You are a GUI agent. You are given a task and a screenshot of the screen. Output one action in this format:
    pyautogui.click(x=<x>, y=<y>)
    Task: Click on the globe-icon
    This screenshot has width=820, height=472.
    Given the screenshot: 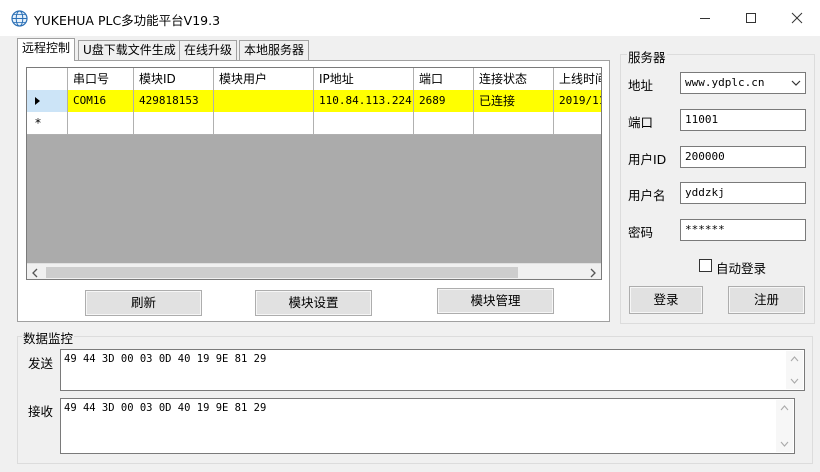 What is the action you would take?
    pyautogui.click(x=19, y=18)
    